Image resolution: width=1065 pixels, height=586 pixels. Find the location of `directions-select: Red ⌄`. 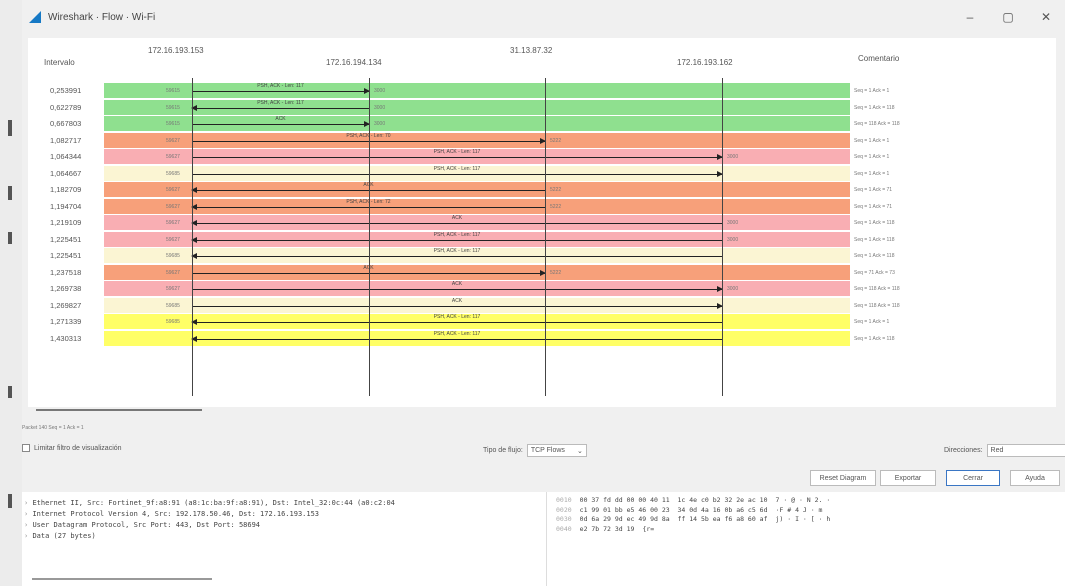

directions-select: Red ⌄ is located at coordinates (1025, 450).